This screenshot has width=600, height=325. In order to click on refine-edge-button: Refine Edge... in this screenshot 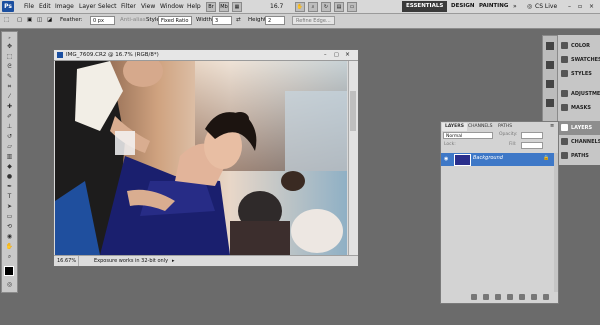, I will do `click(313, 20)`.